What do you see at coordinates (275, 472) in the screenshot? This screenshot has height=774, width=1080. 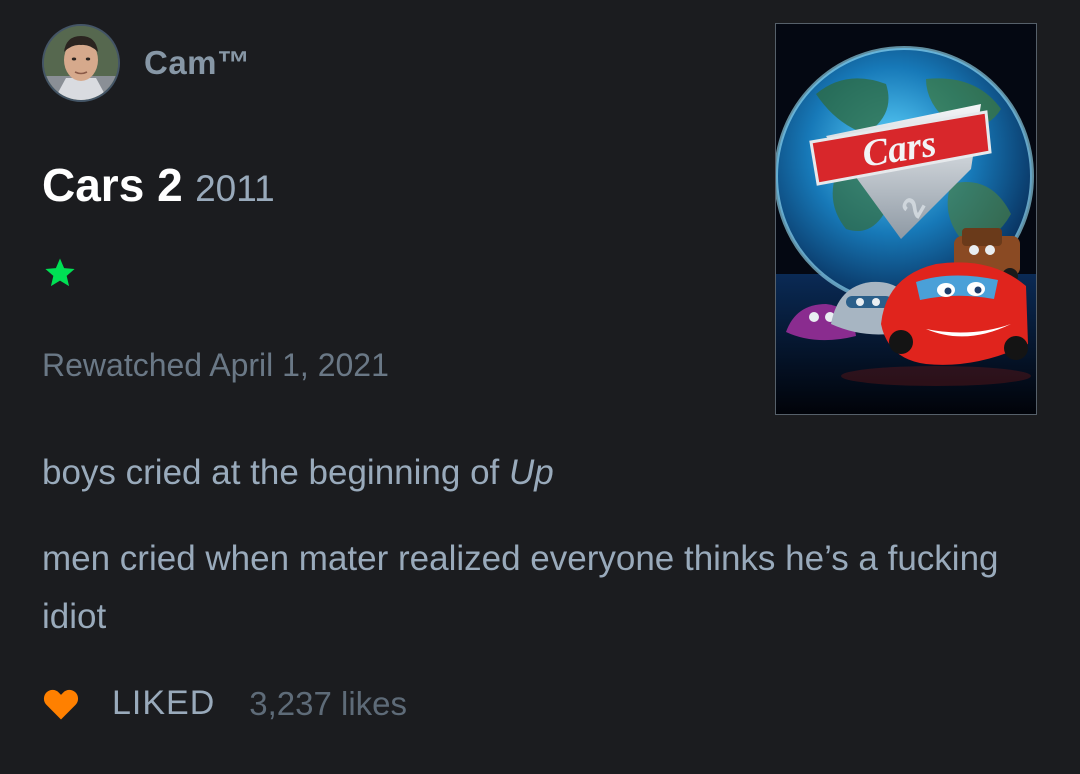 I see `review-text: boys cried at the beginning of` at bounding box center [275, 472].